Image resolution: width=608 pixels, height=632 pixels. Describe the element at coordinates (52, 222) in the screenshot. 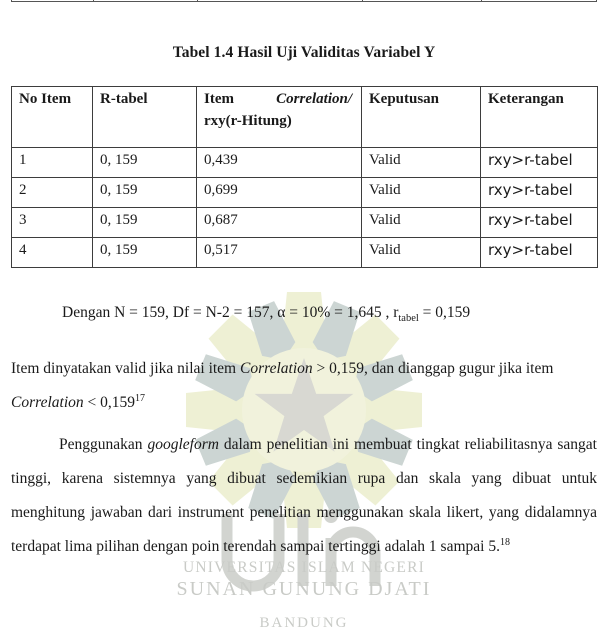

I see `cell-no-item: 3` at that location.